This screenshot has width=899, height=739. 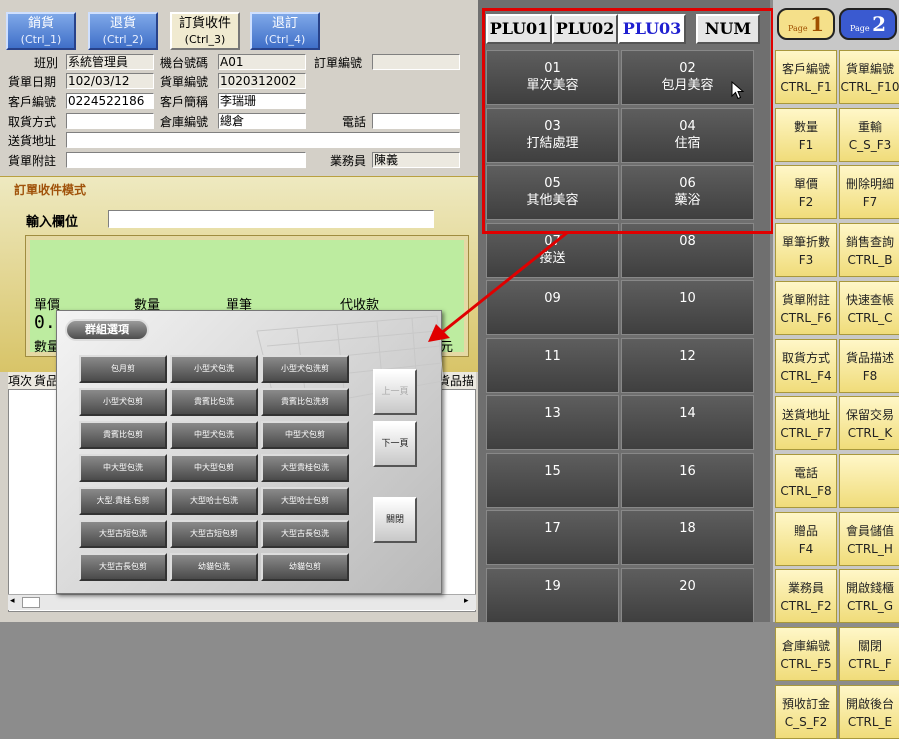 I want to click on function-key-button: 送貨地址 CTRL_F7, so click(x=806, y=423).